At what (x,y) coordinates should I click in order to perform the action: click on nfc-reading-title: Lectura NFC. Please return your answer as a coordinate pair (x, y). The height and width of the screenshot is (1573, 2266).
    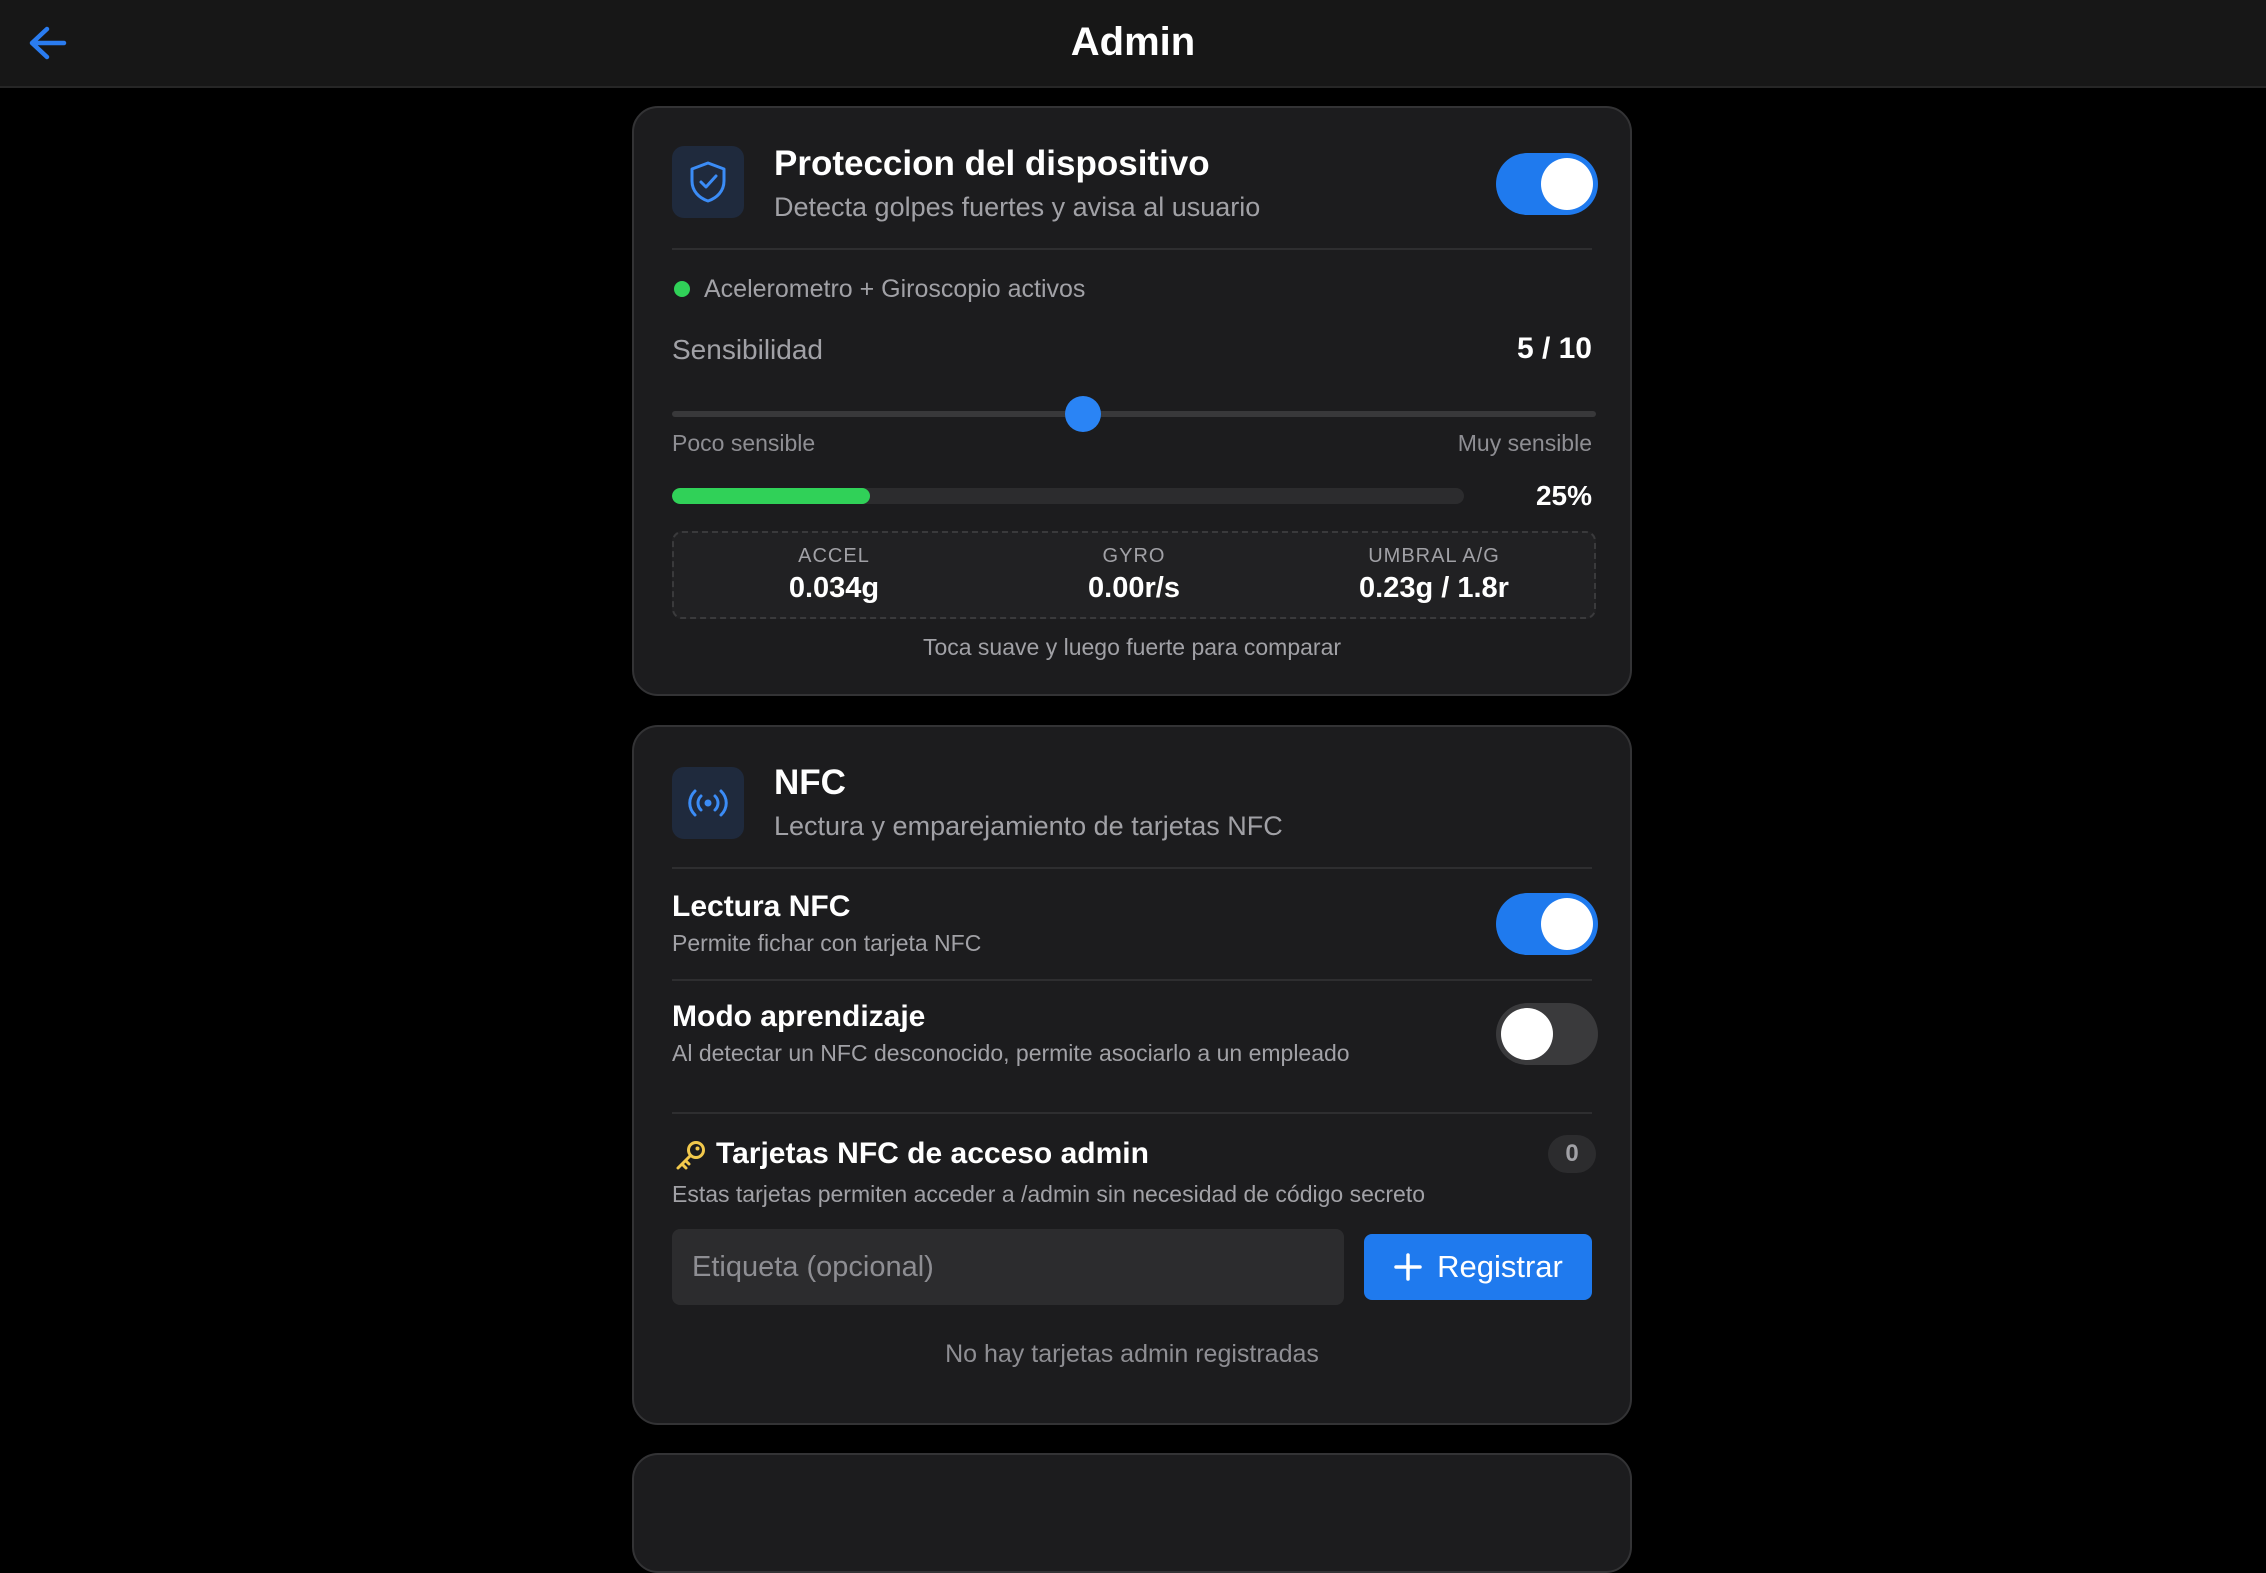
    Looking at the image, I should click on (761, 906).